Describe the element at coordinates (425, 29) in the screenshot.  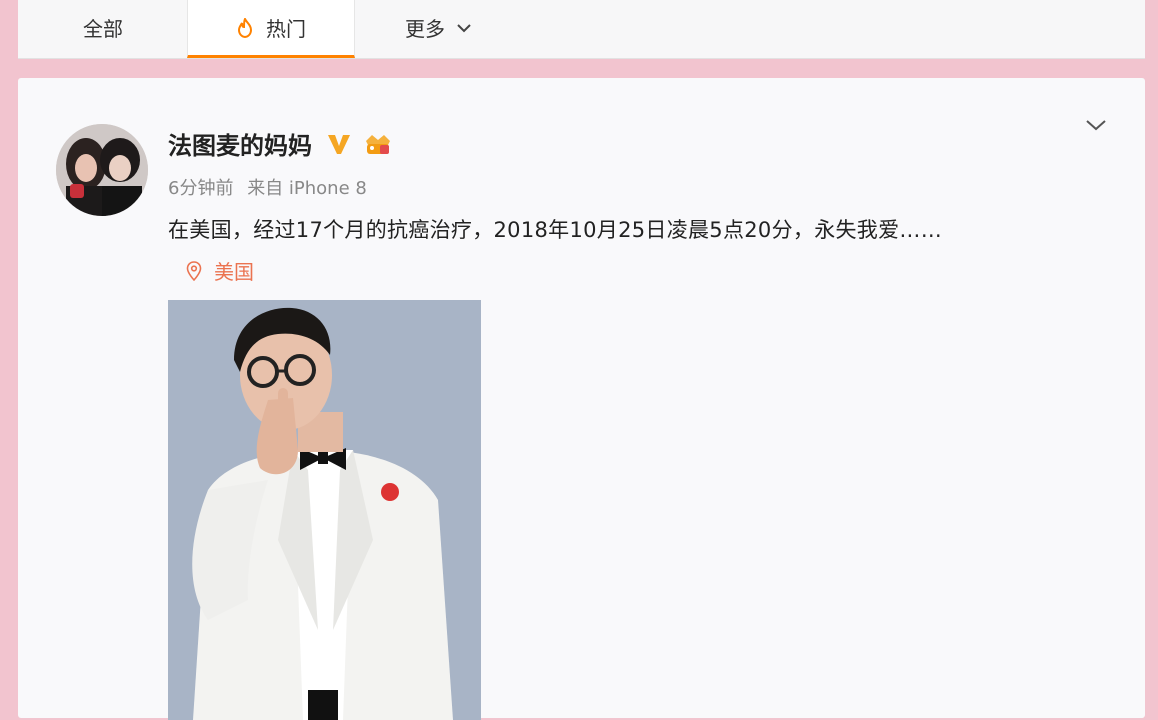
I see `tab-more-label: 更多` at that location.